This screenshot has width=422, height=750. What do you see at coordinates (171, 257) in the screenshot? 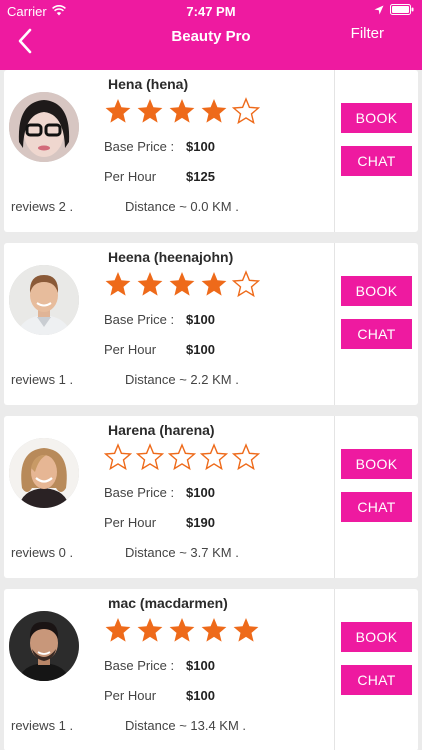
I see `provider-name: Heena (heenajohn)` at bounding box center [171, 257].